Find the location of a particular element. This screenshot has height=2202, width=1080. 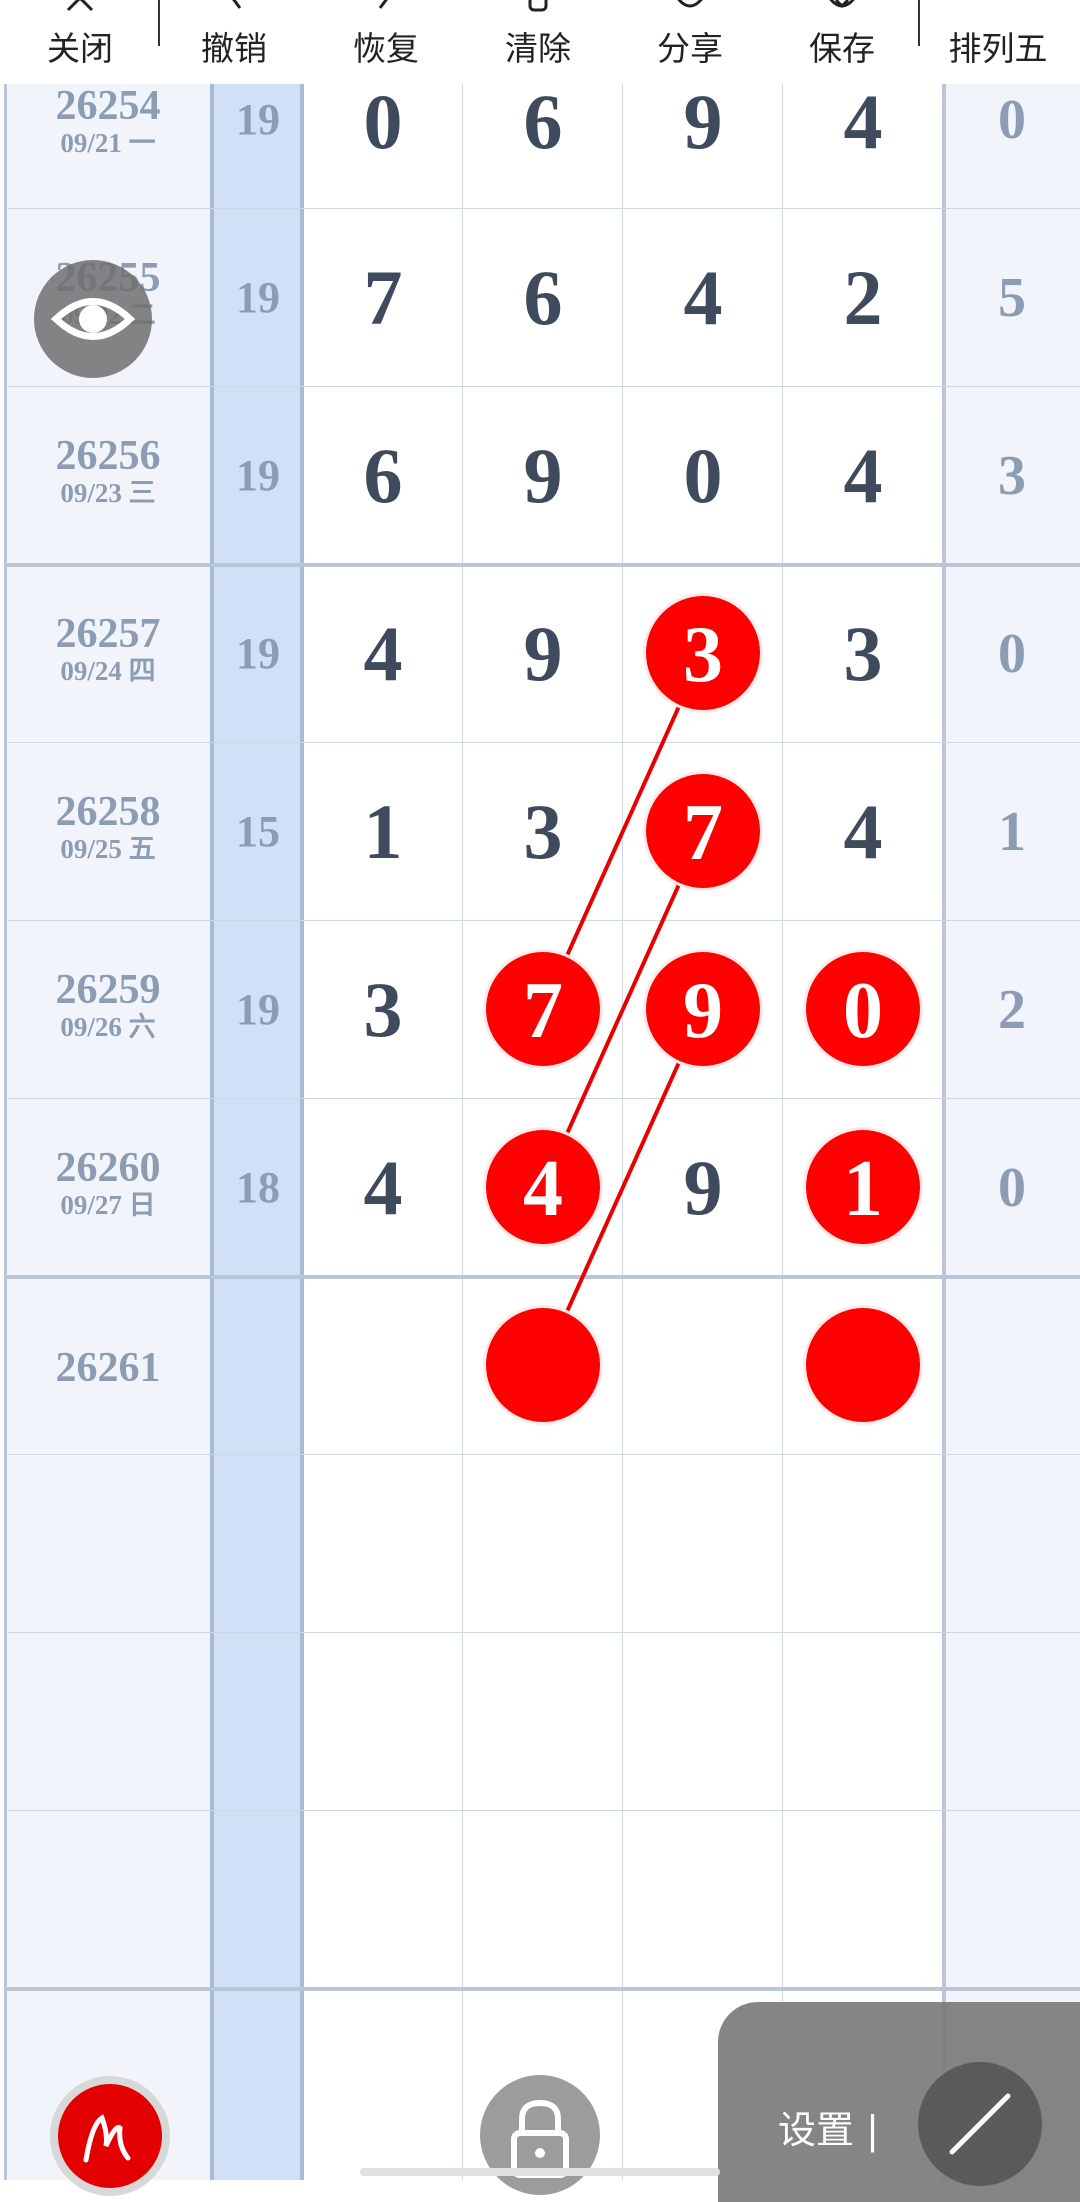

issue-number: 26257 is located at coordinates (108, 634).